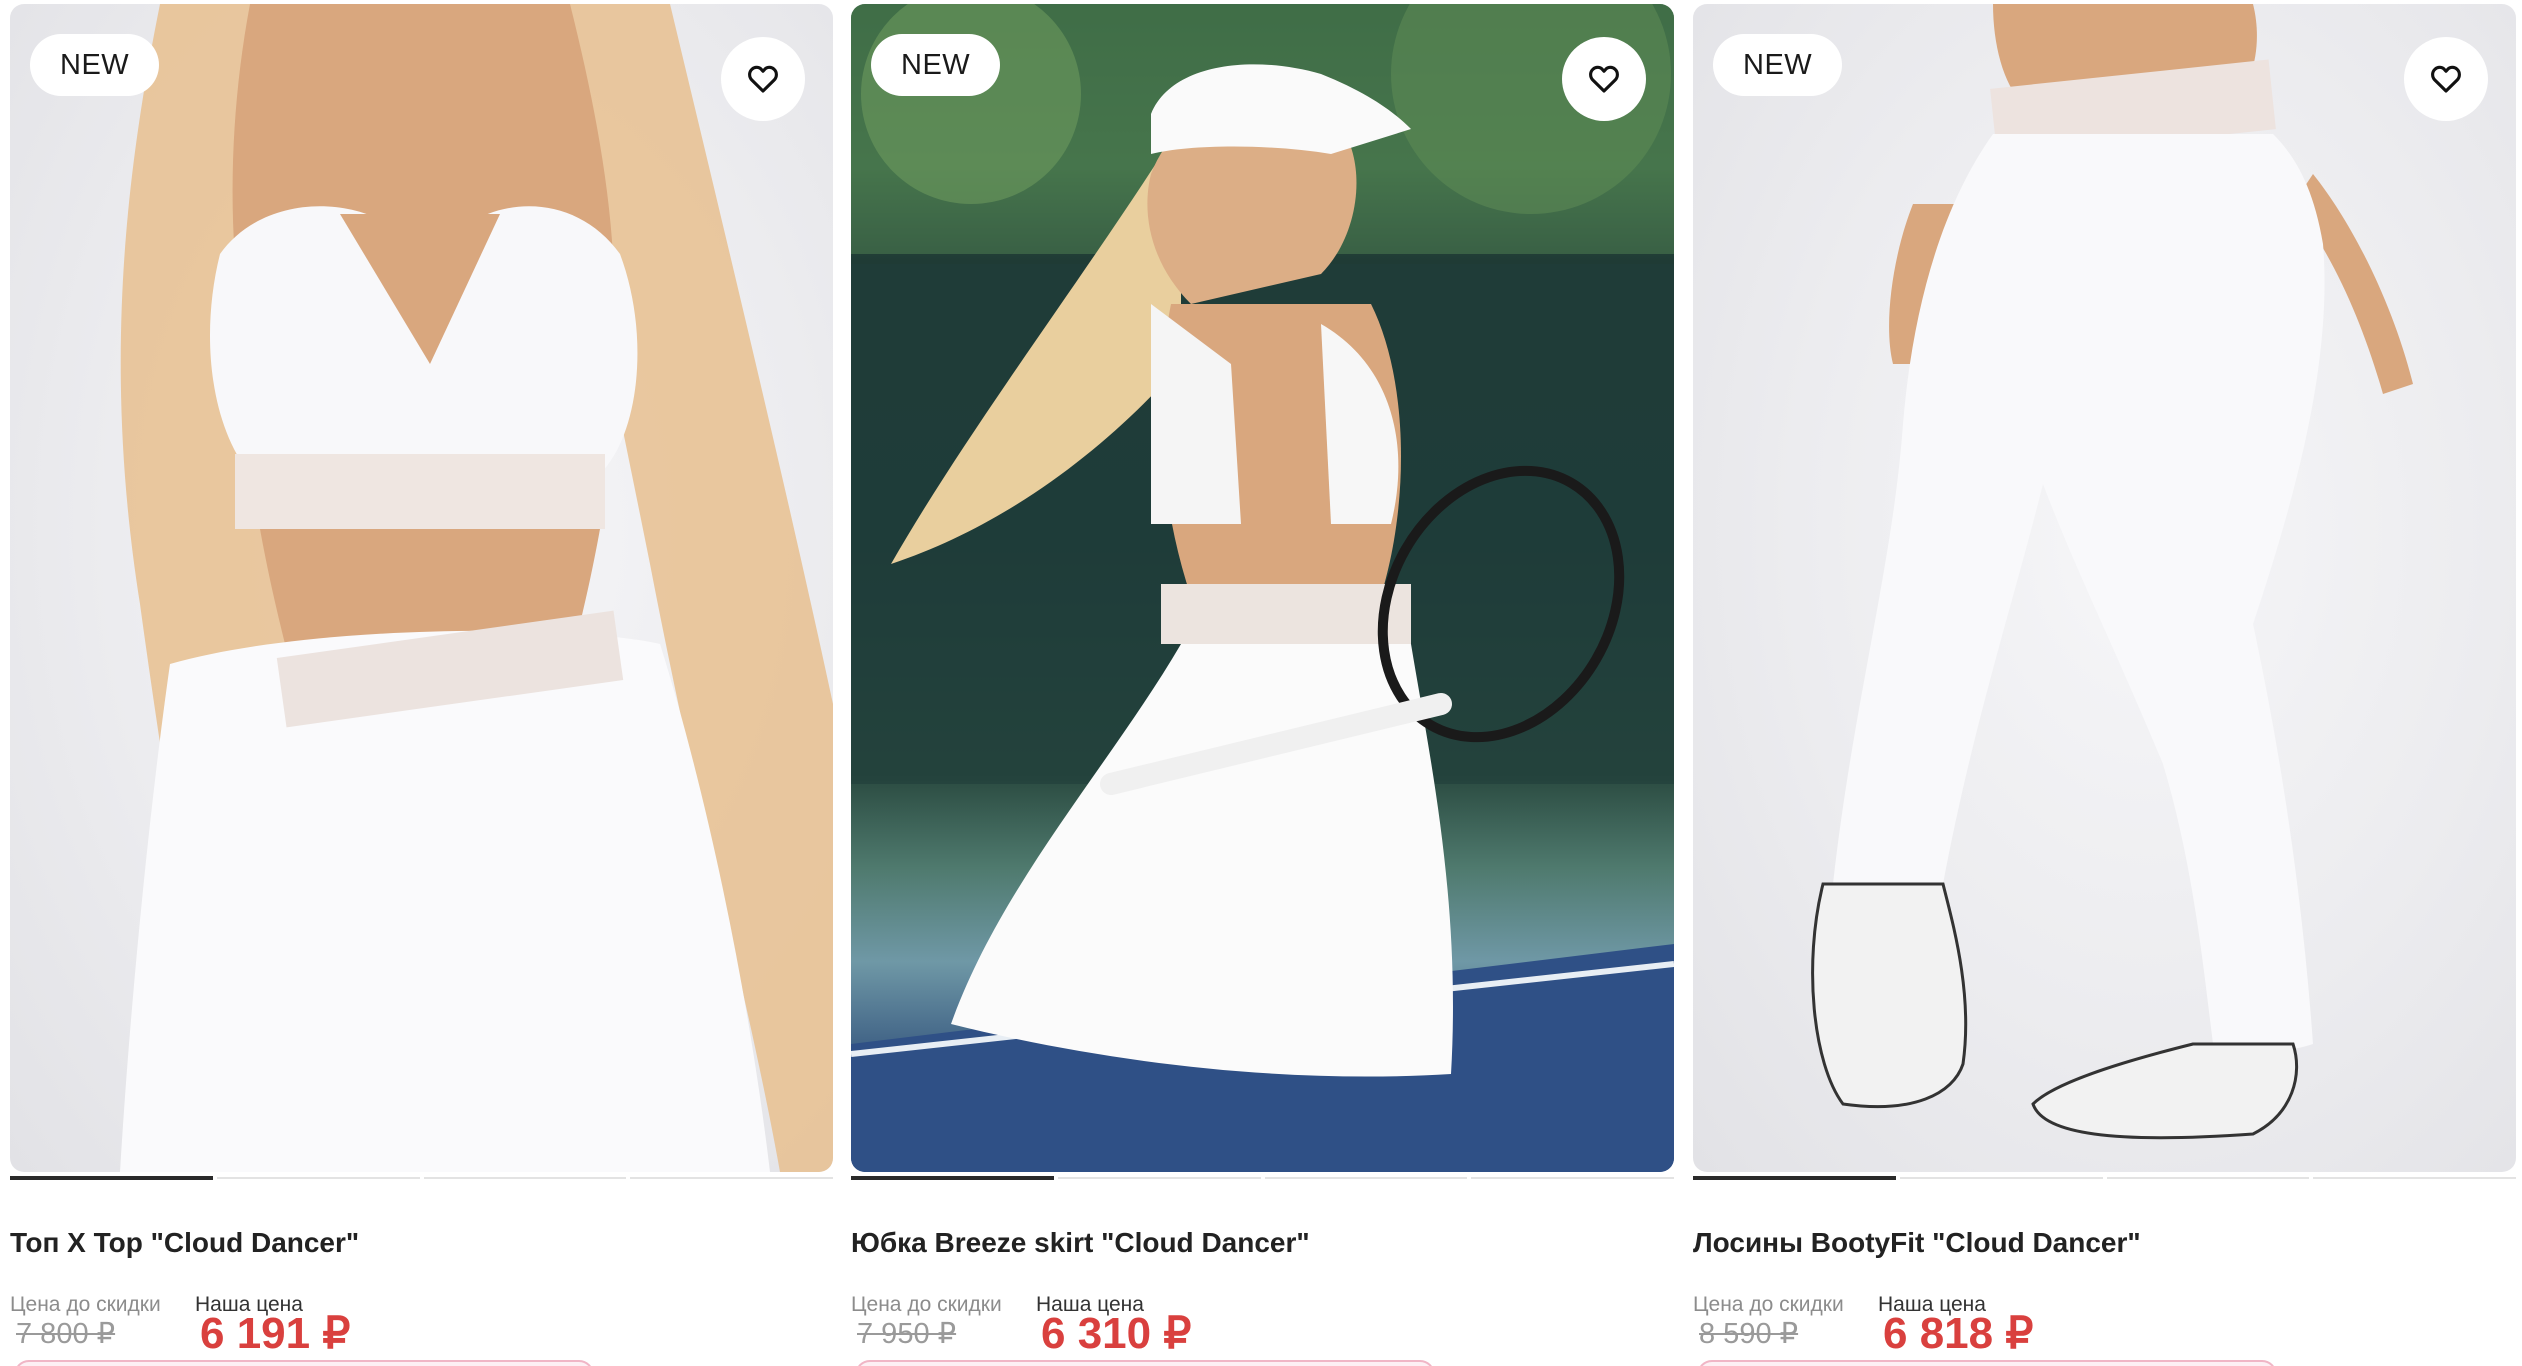 This screenshot has height=1366, width=2522. What do you see at coordinates (1917, 1243) in the screenshot?
I see `product-title: Лосины BootyFit "Cloud Dancer"` at bounding box center [1917, 1243].